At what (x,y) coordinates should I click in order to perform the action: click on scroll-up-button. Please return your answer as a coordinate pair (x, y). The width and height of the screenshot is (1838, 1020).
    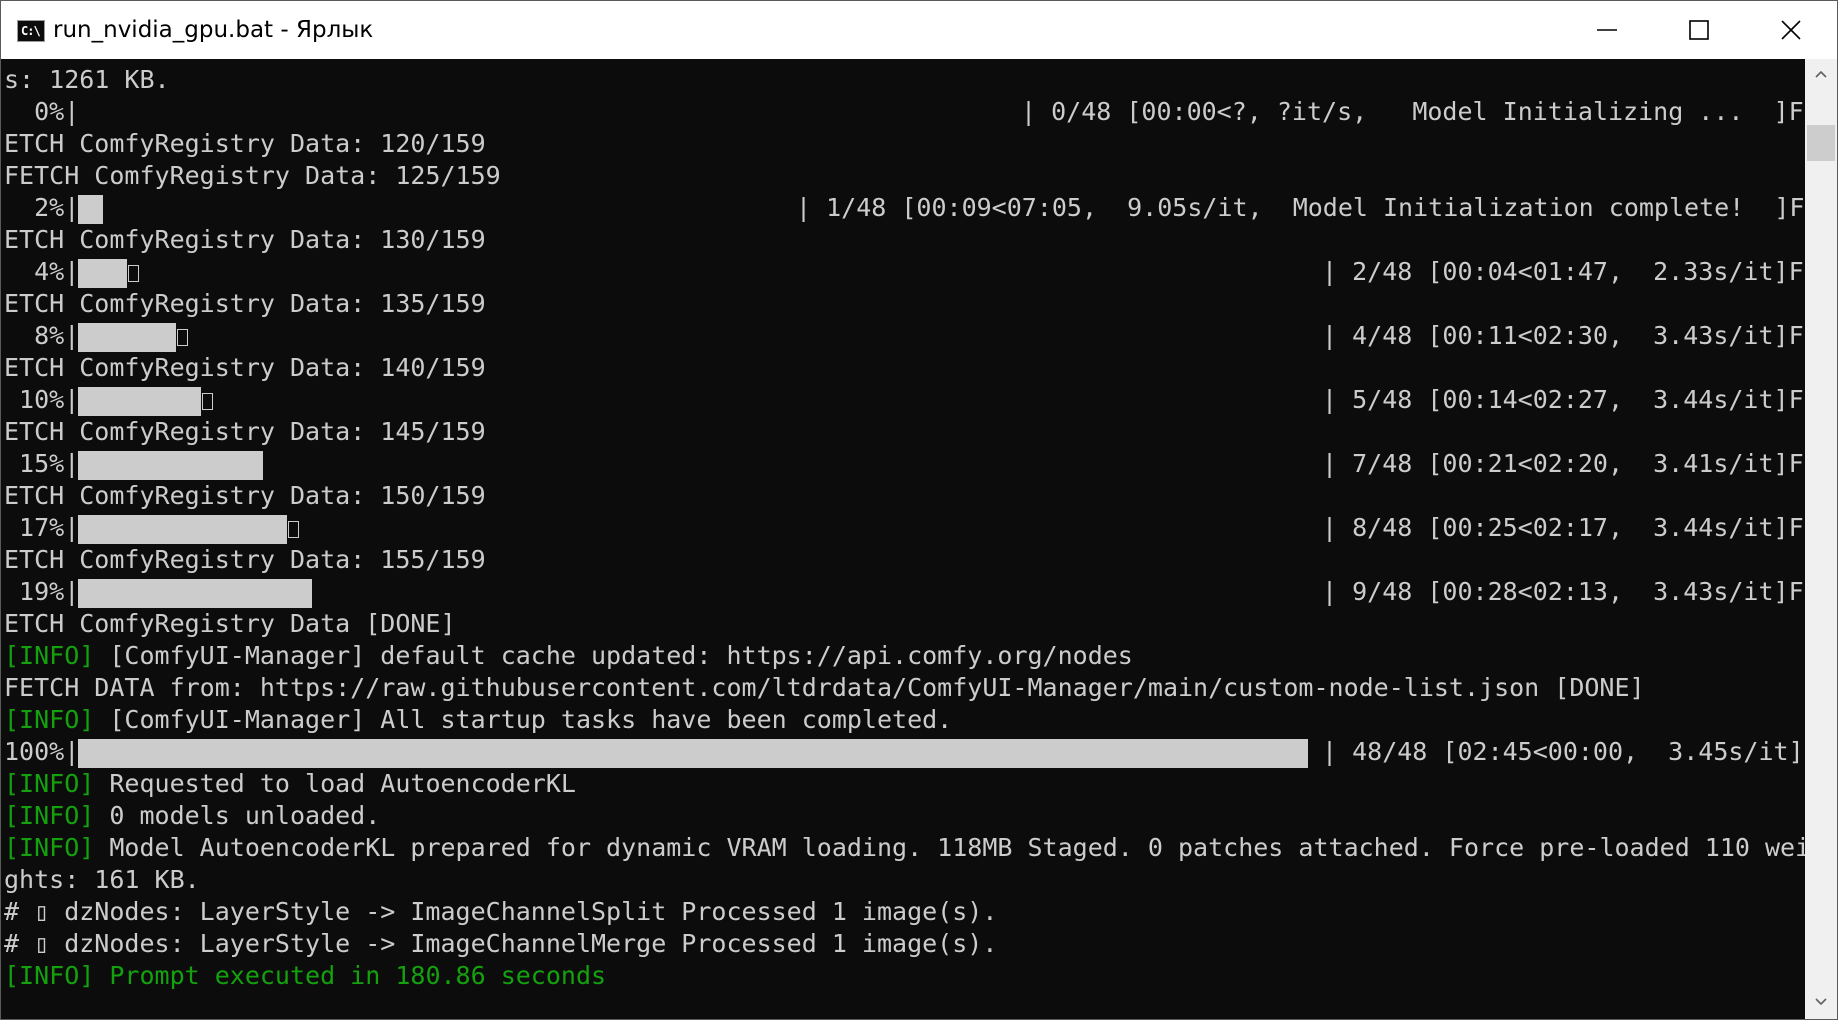
    Looking at the image, I should click on (1821, 75).